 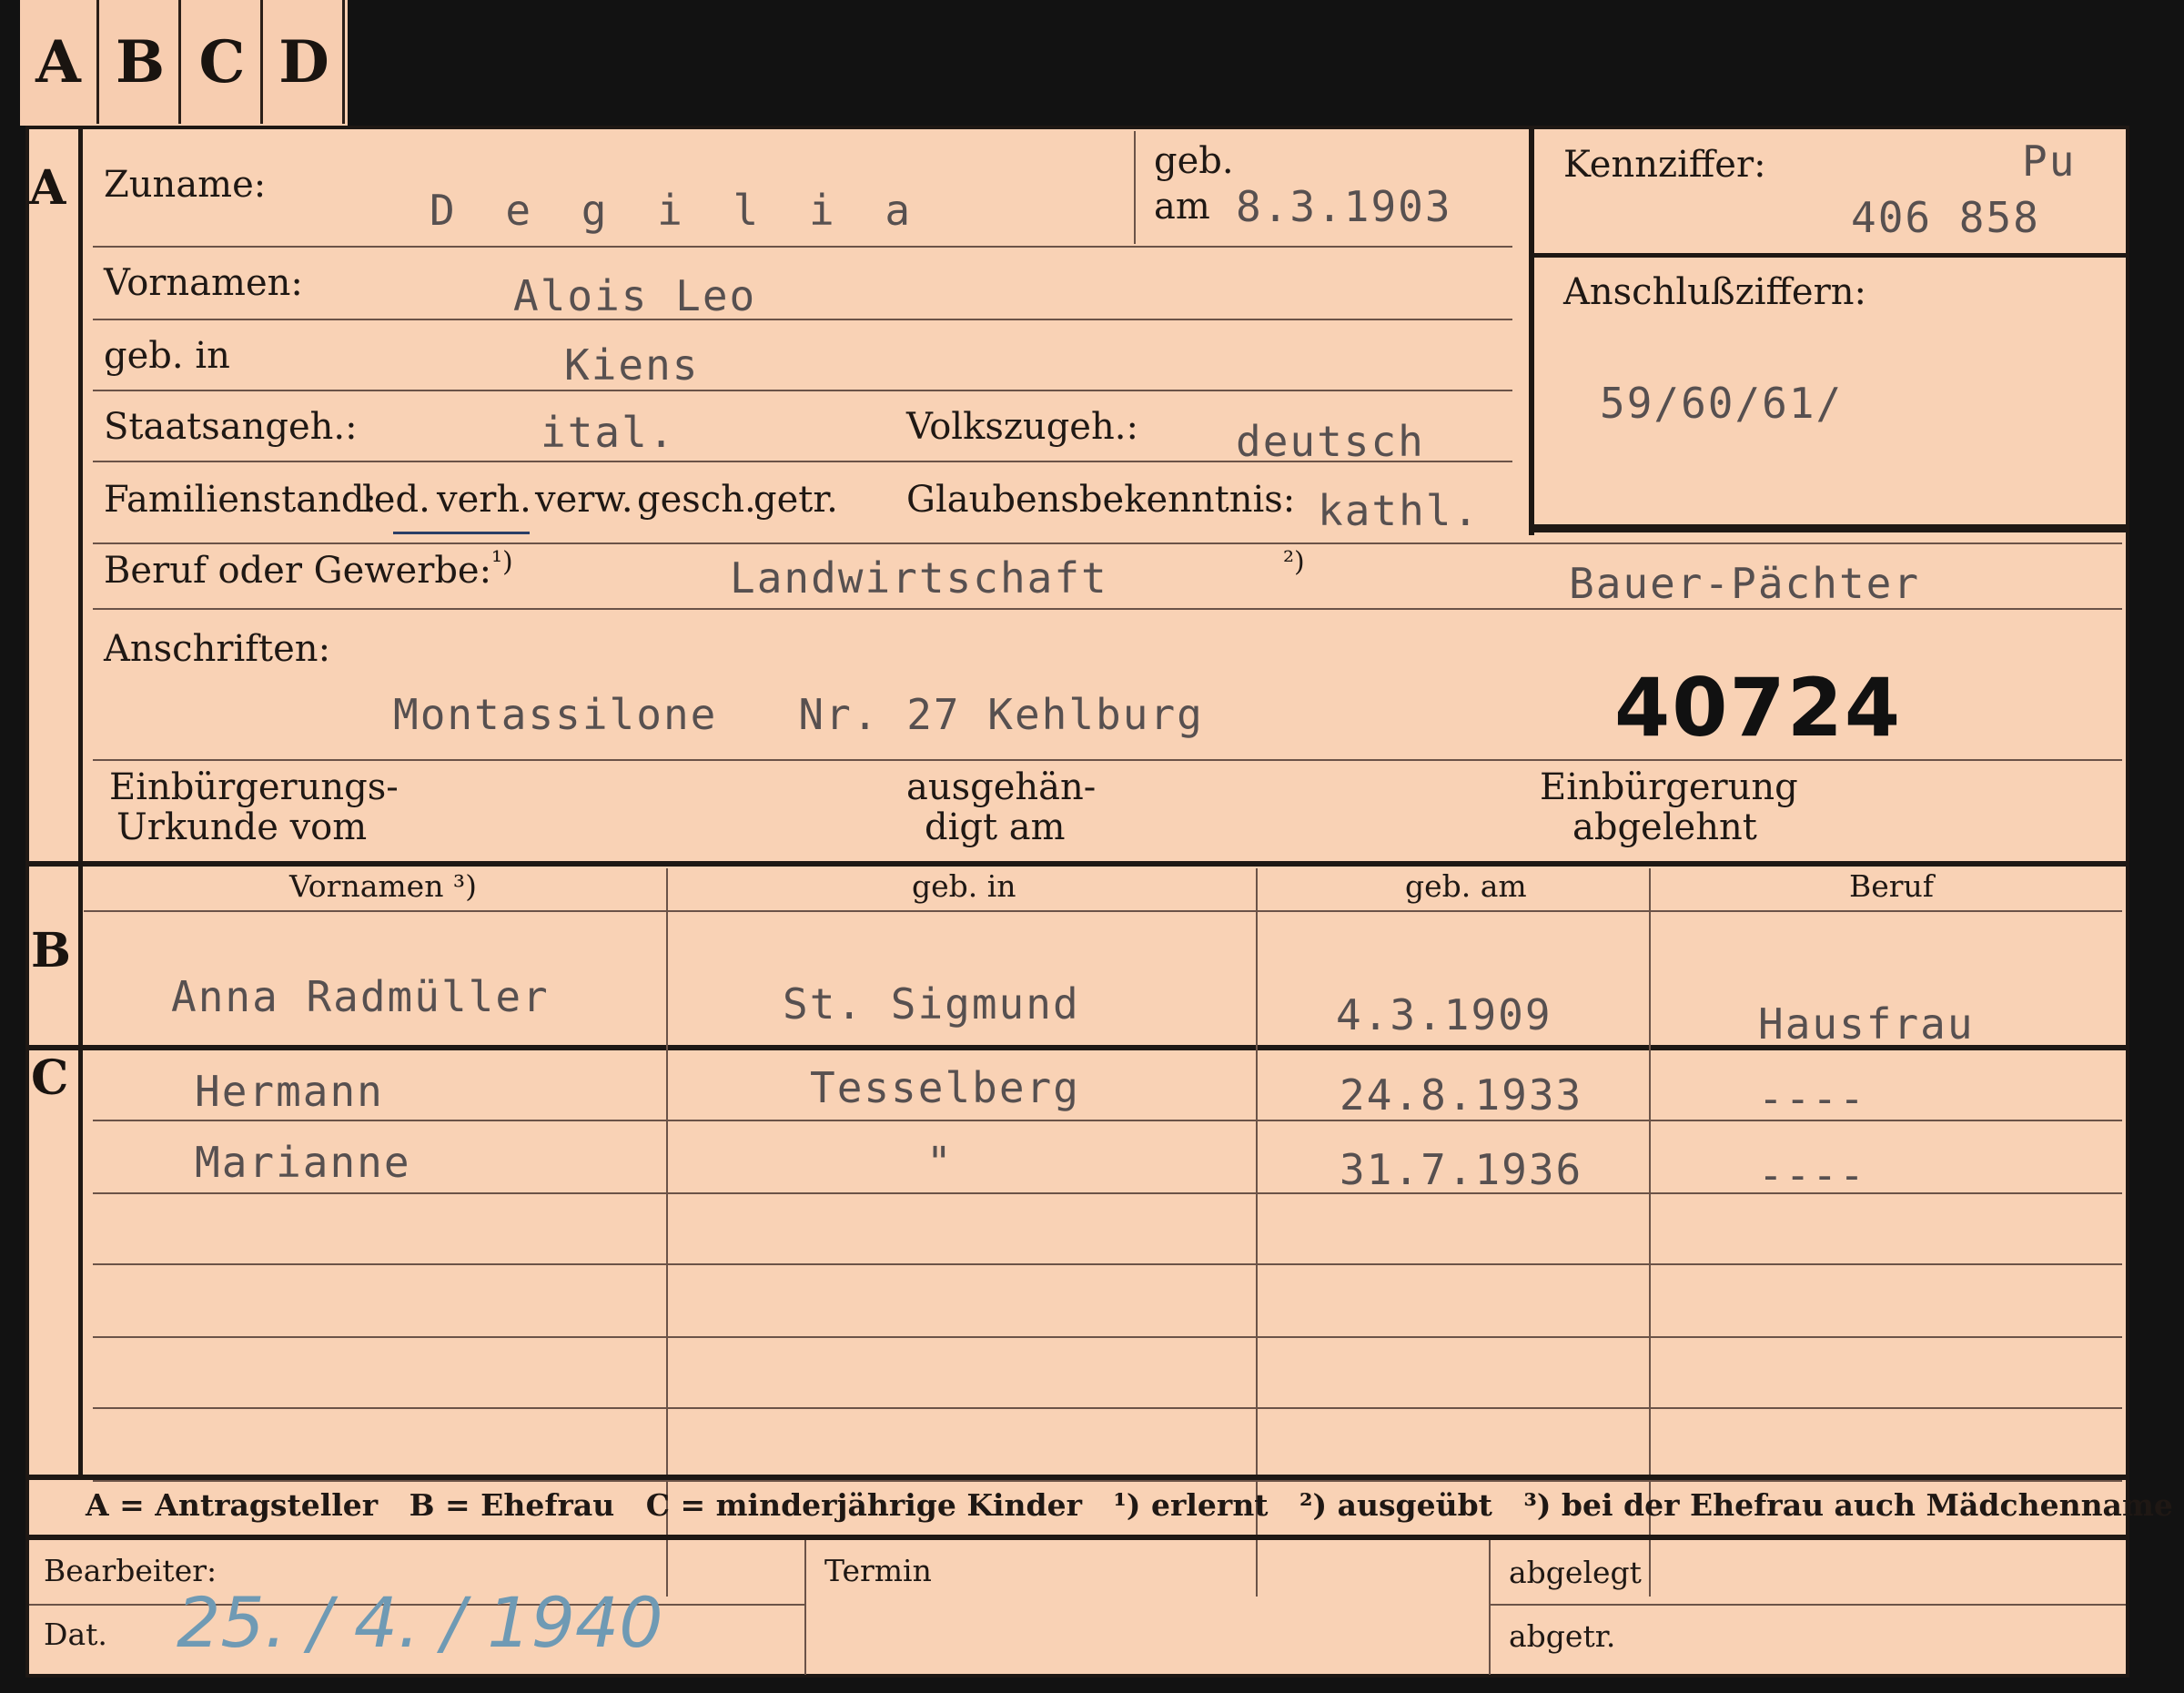 What do you see at coordinates (1722, 403) in the screenshot?
I see `anschlussziffern-value: 59/60/61/` at bounding box center [1722, 403].